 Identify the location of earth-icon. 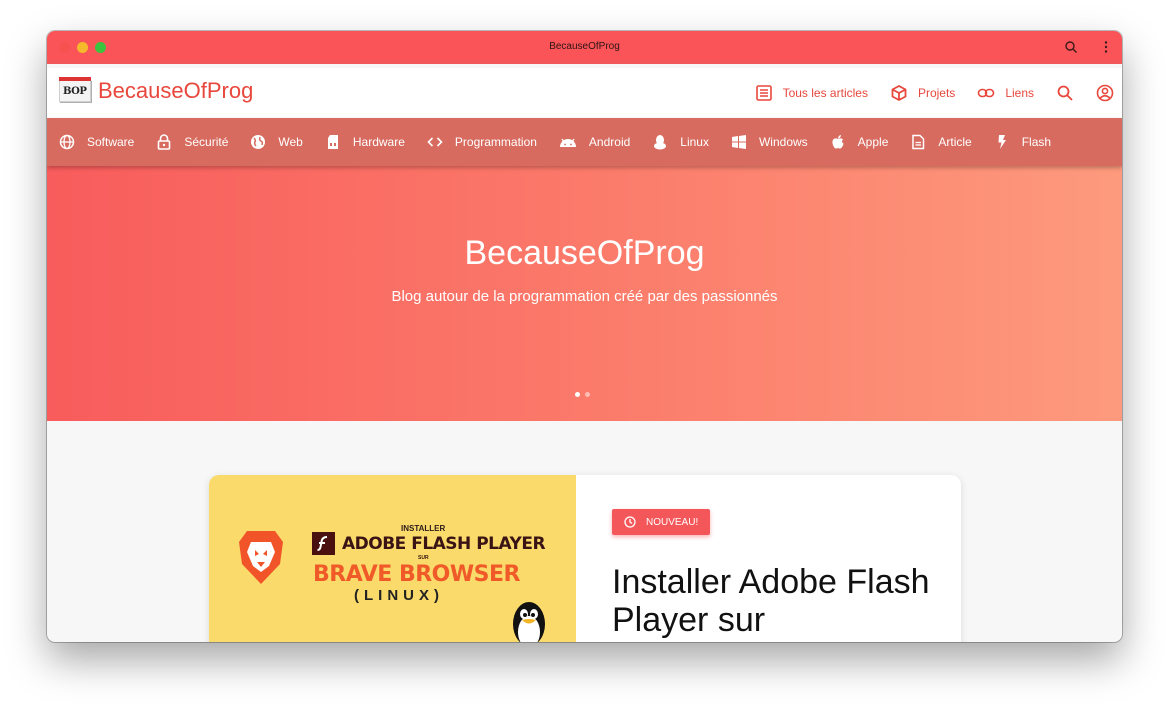
(258, 142).